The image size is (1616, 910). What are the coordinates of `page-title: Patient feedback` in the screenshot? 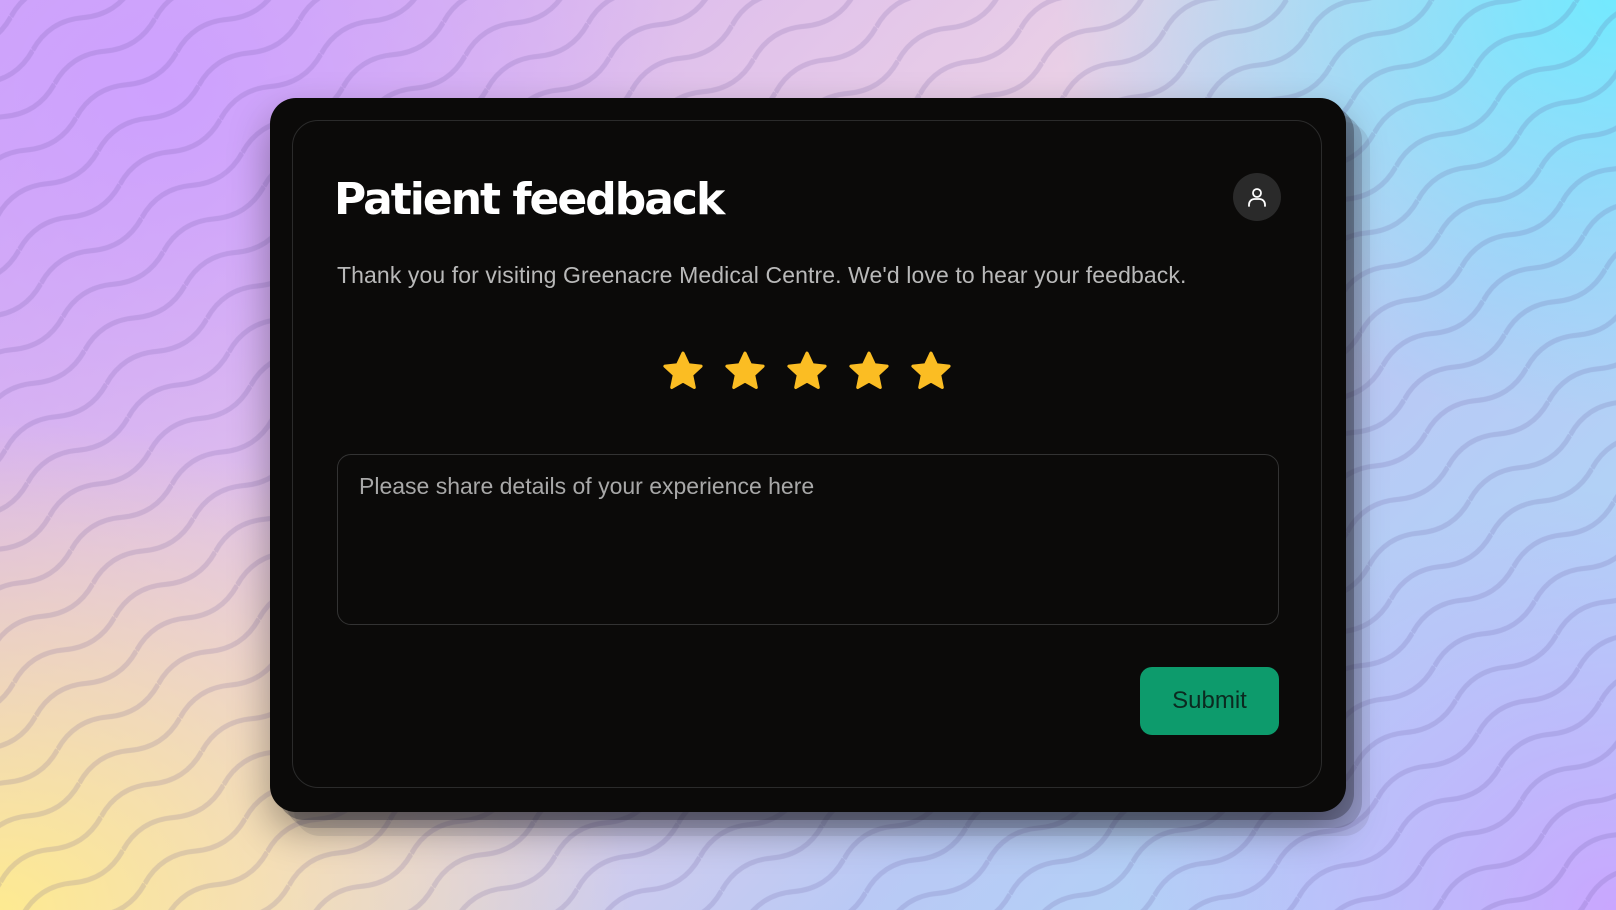 It's located at (529, 199).